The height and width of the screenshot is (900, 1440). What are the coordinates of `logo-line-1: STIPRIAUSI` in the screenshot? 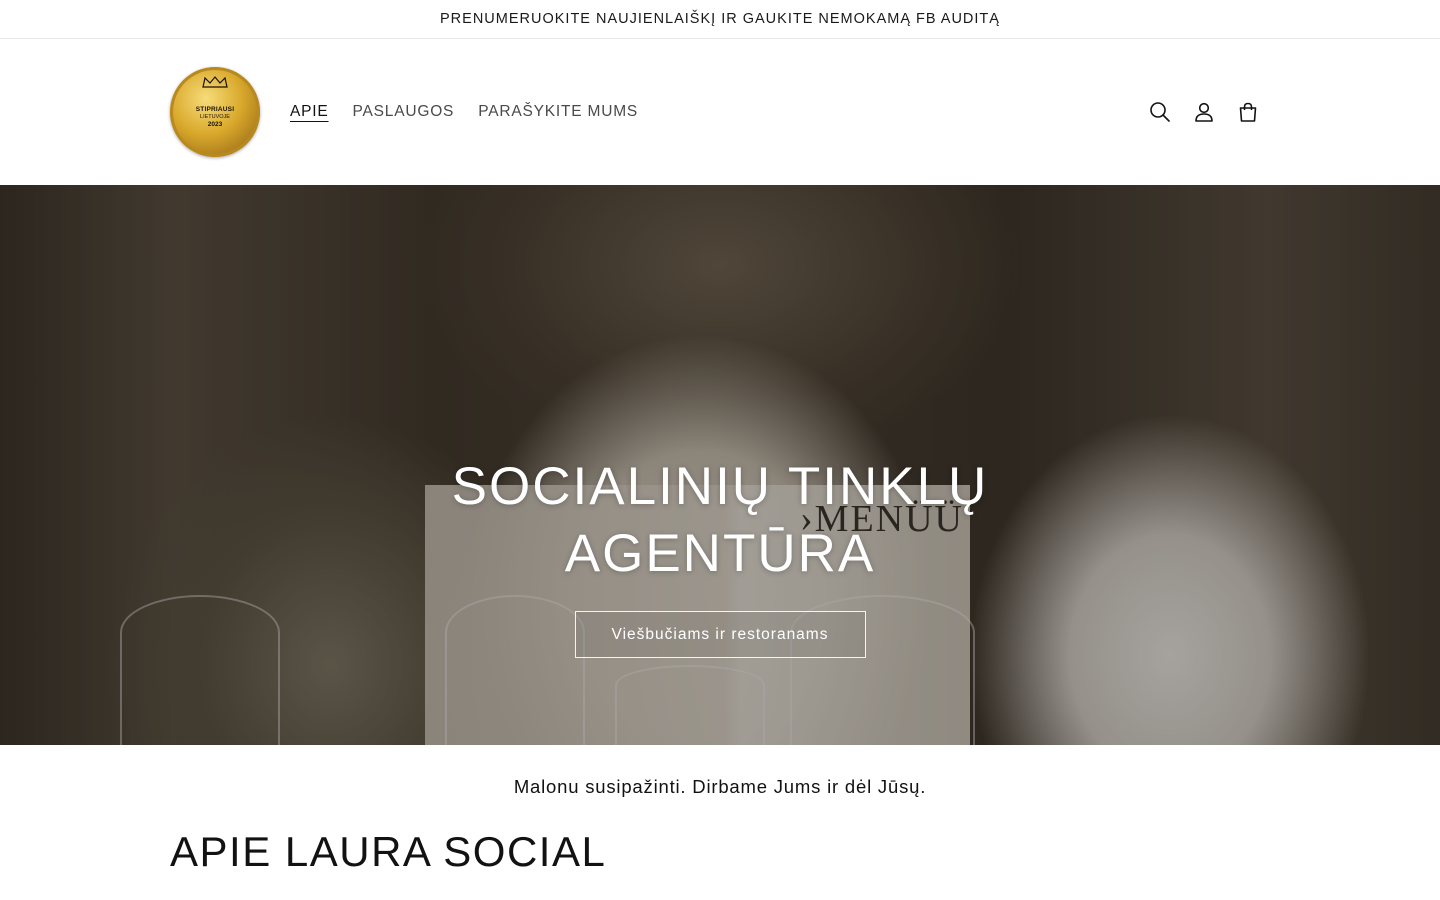 It's located at (215, 109).